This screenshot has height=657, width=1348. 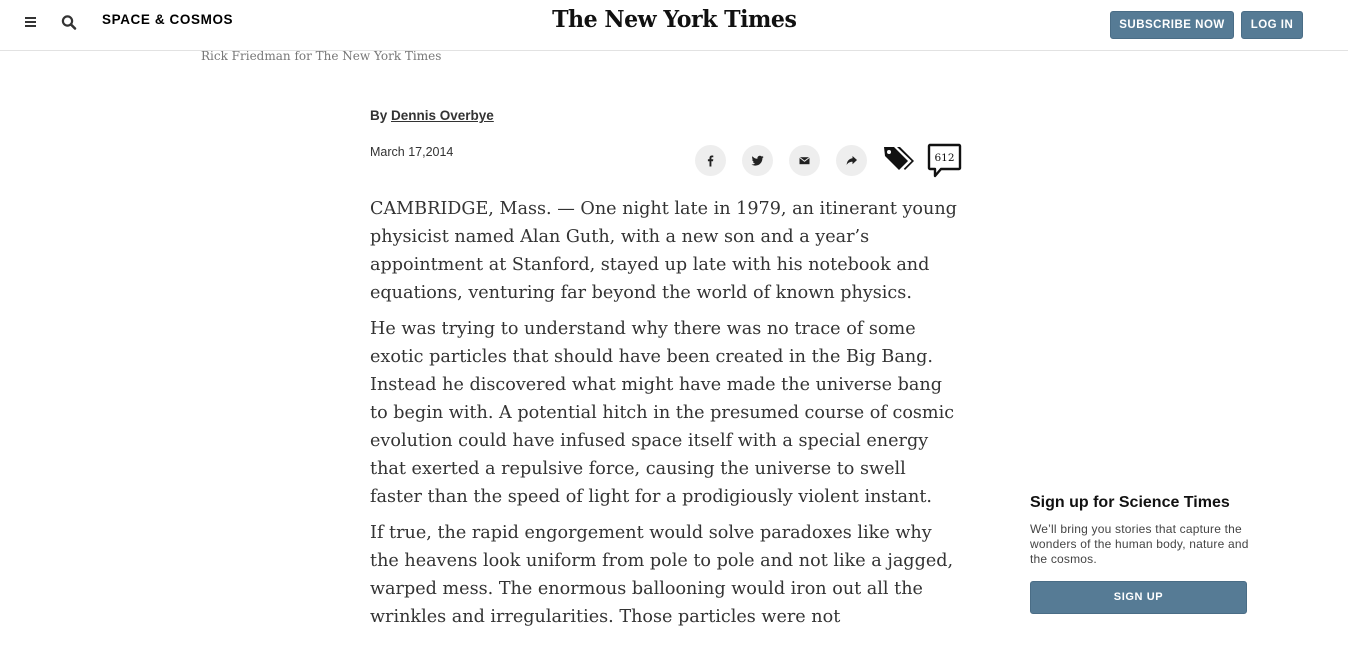 I want to click on email-icon, so click(x=804, y=161).